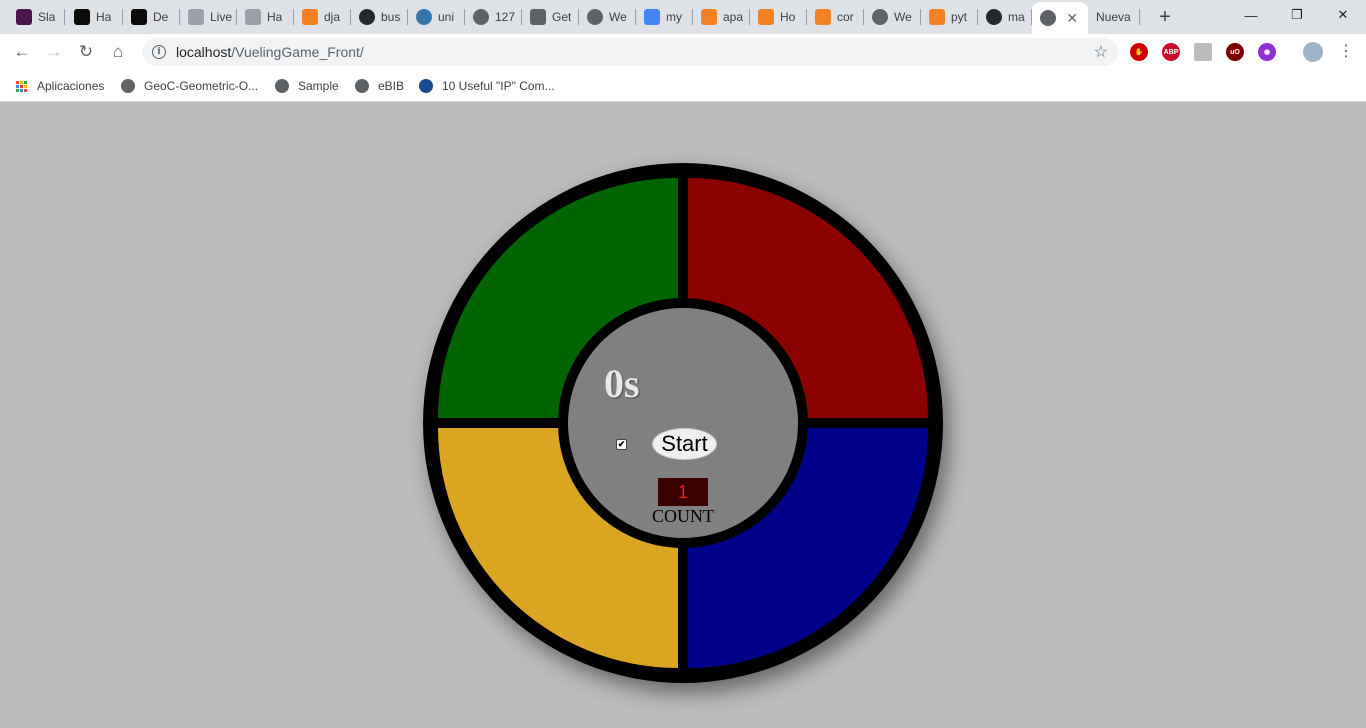 Image resolution: width=1366 pixels, height=728 pixels. I want to click on tab: cor, so click(835, 17).